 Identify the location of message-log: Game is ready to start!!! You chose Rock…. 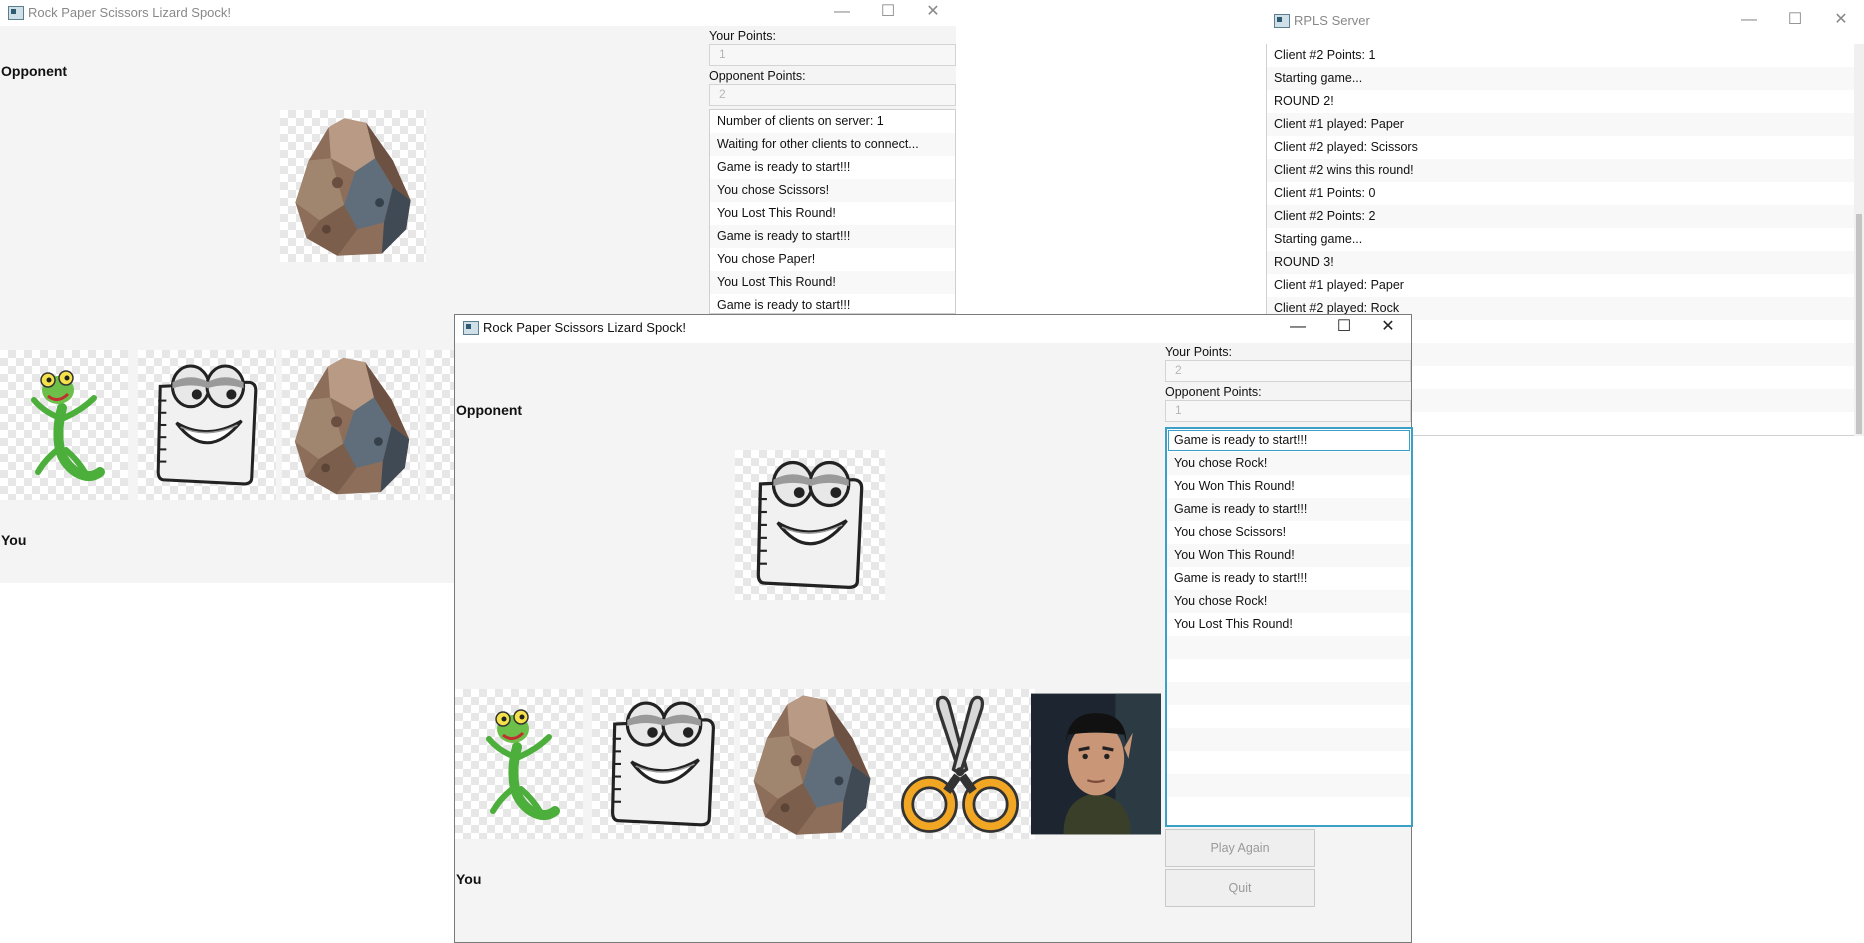
(1289, 627).